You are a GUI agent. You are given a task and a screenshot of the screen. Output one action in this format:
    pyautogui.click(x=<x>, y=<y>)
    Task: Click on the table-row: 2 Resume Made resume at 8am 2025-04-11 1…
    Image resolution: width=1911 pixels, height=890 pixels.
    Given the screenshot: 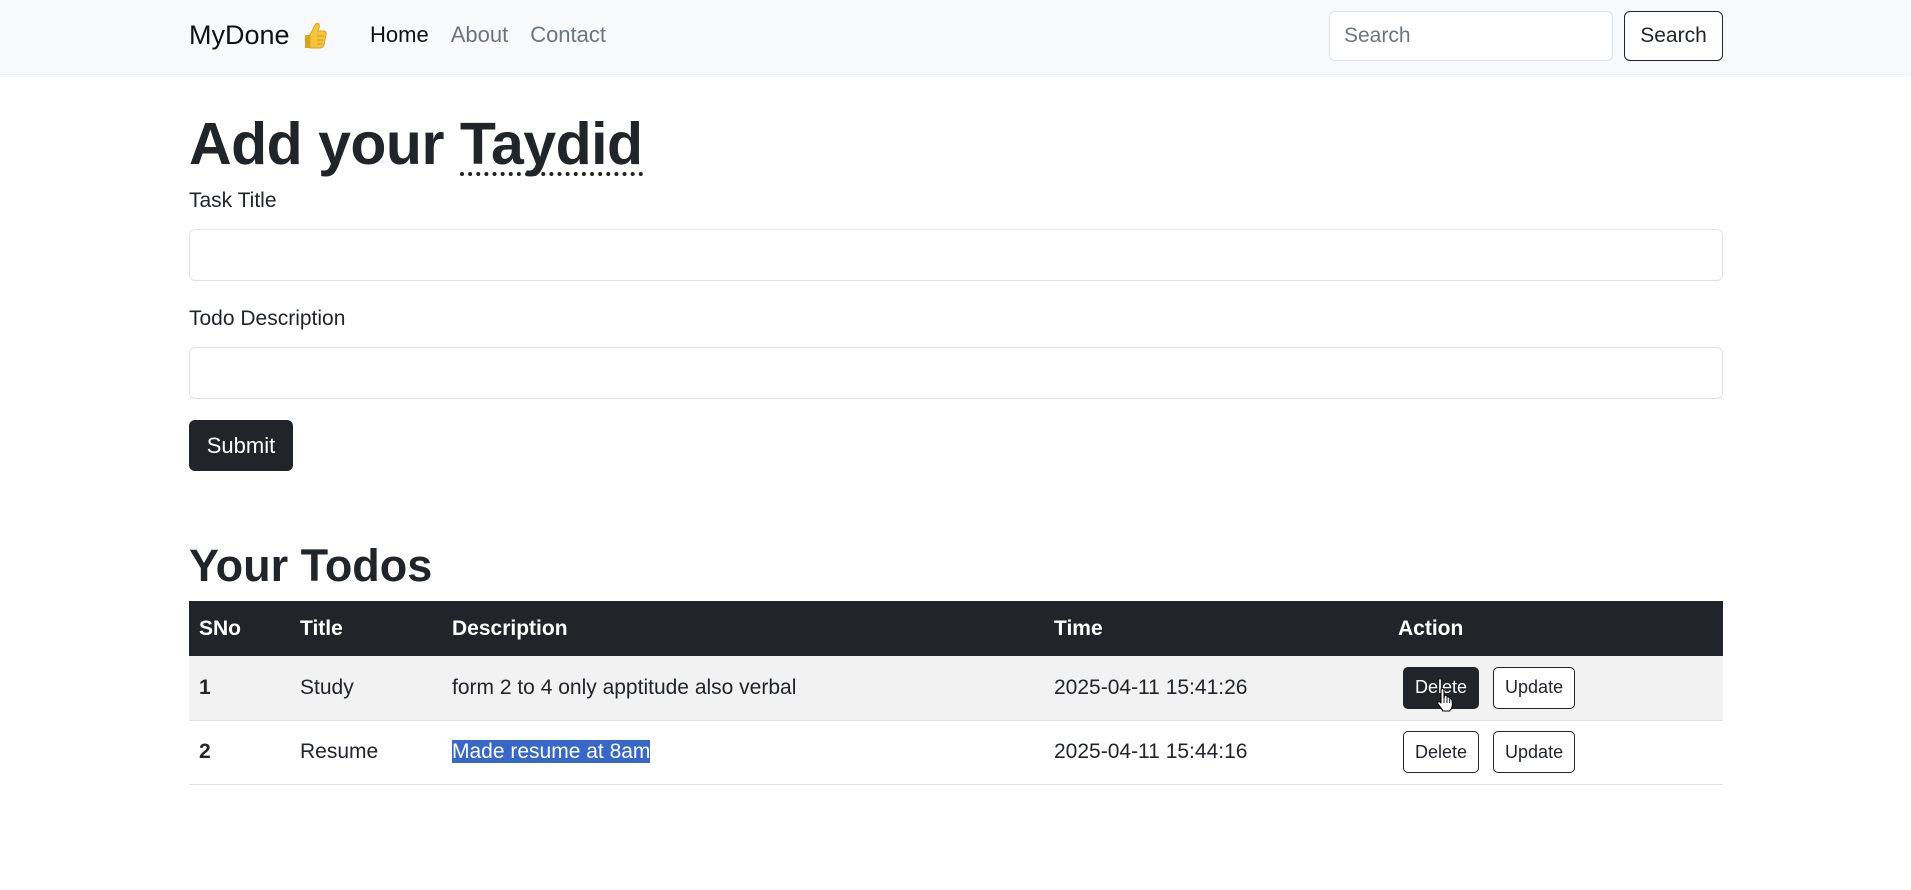 What is the action you would take?
    pyautogui.click(x=956, y=752)
    